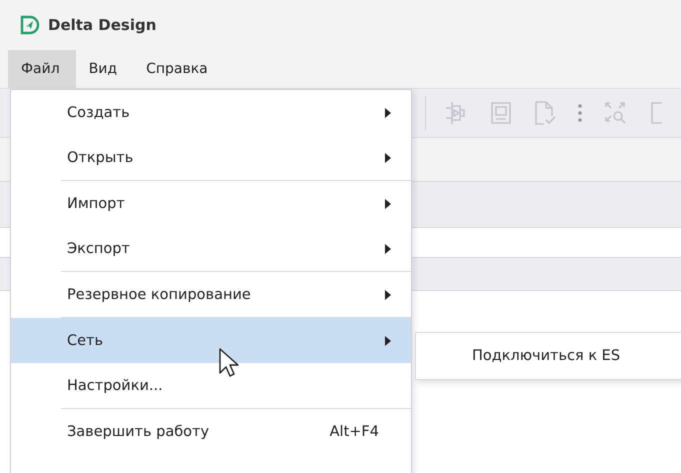 Image resolution: width=681 pixels, height=473 pixels. I want to click on menu-item-label: Экспорт, so click(99, 248).